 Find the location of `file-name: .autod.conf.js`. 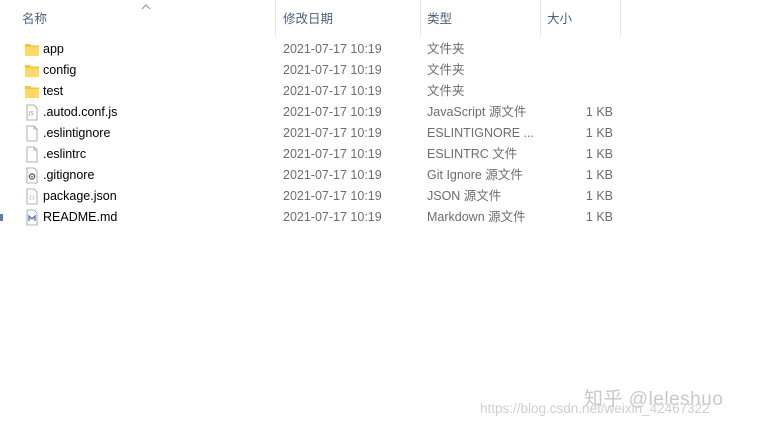

file-name: .autod.conf.js is located at coordinates (80, 112).